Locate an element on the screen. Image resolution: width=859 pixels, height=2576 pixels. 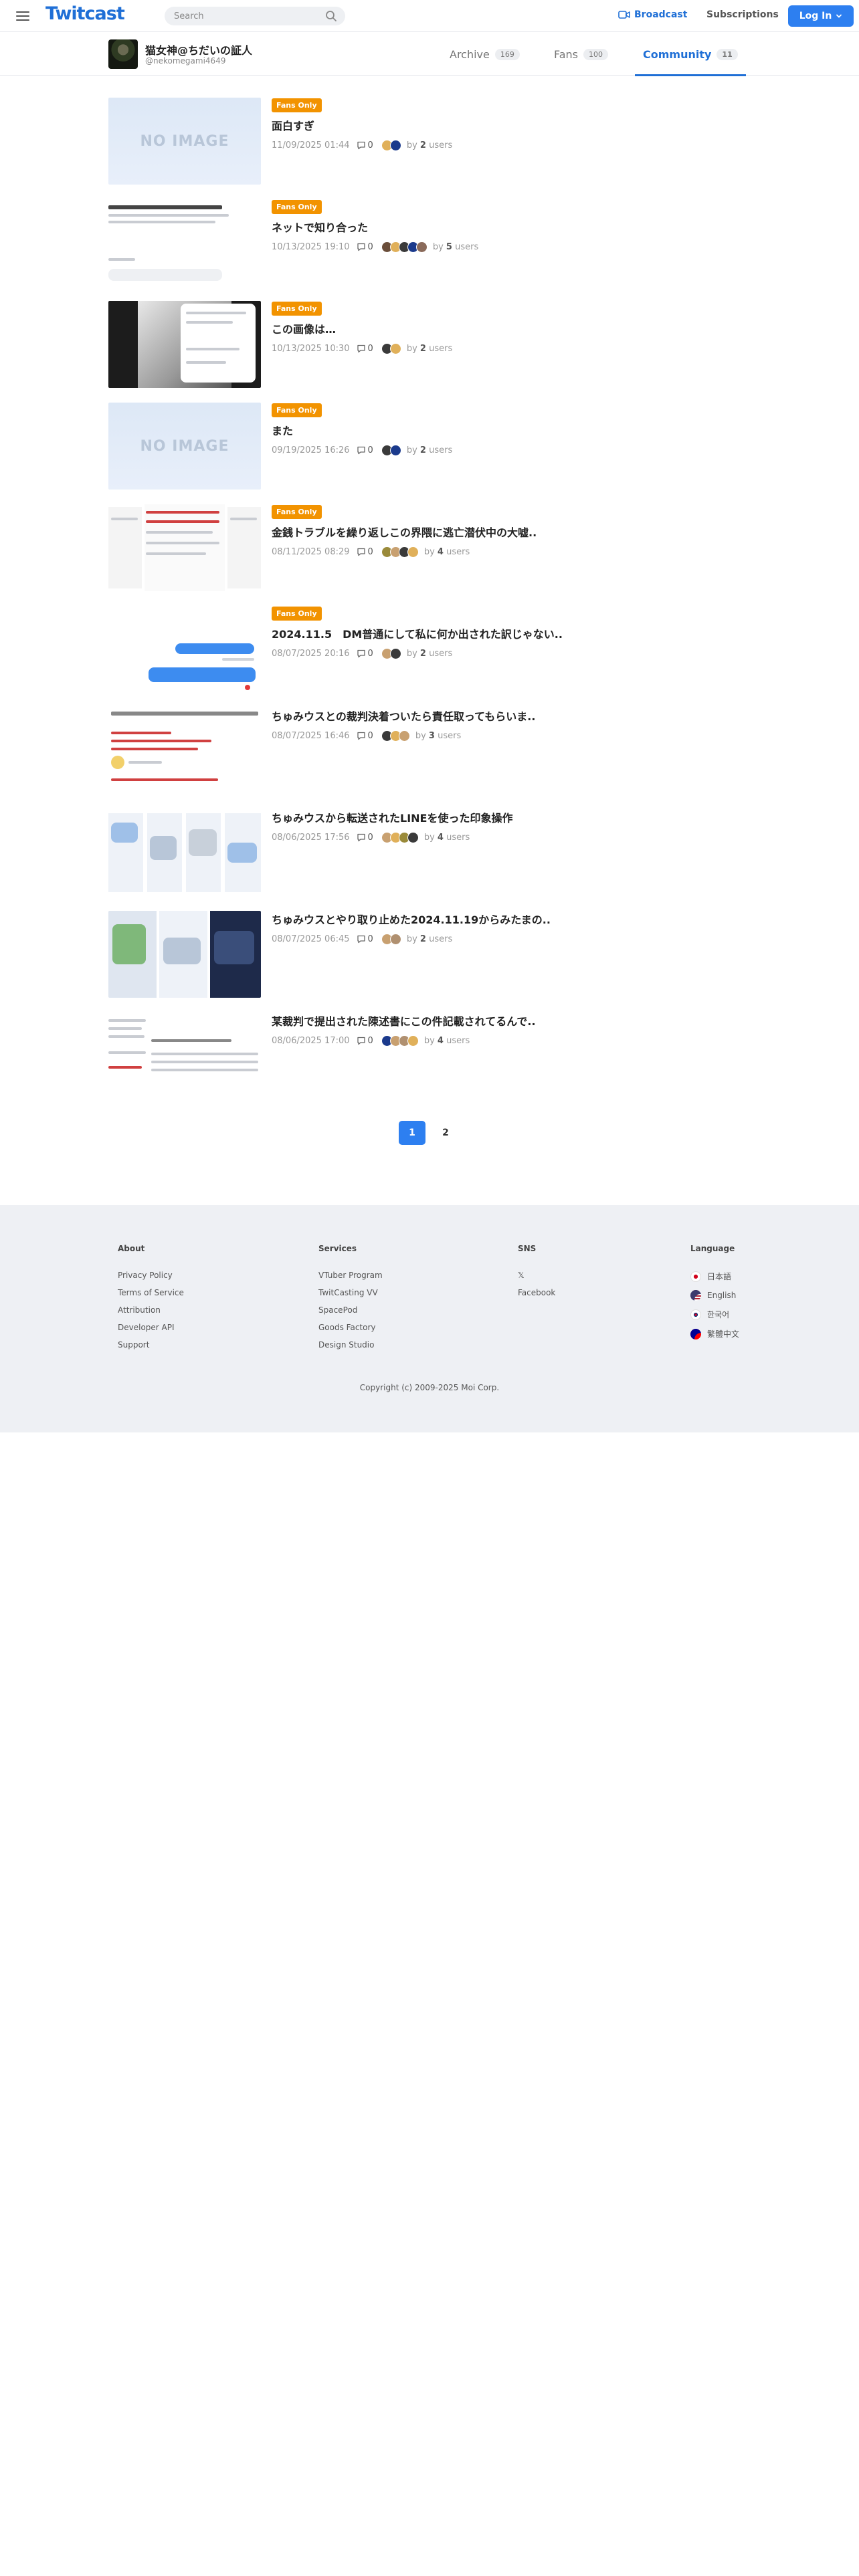
tab-label: Archive is located at coordinates (470, 54).